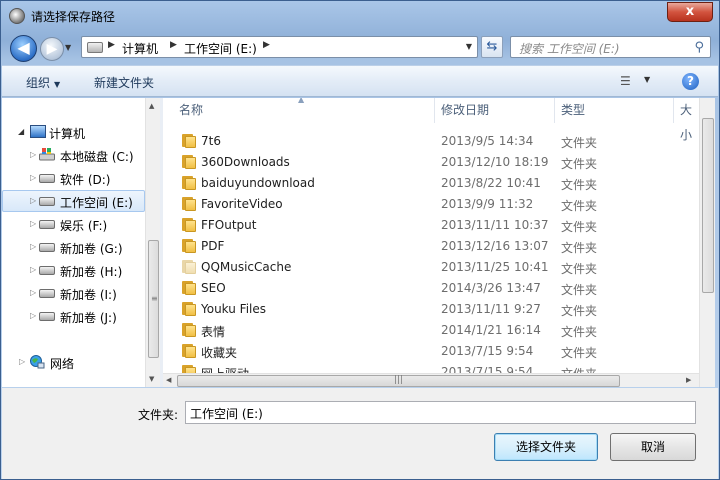 Image resolution: width=720 pixels, height=480 pixels. Describe the element at coordinates (73, 271) in the screenshot. I see `nav-item-drive-h: ▷ 新加卷 (H:)` at that location.